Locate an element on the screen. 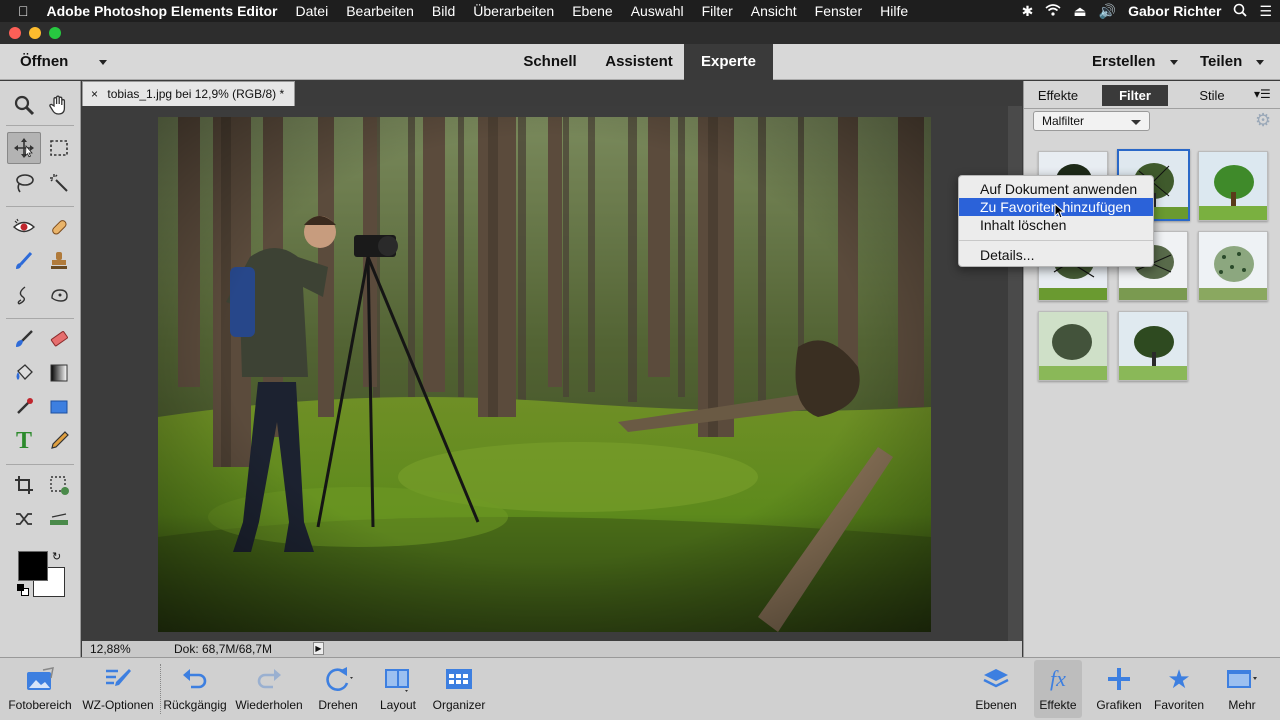 The image size is (1280, 720). clone-stamp-icon is located at coordinates (59, 261).